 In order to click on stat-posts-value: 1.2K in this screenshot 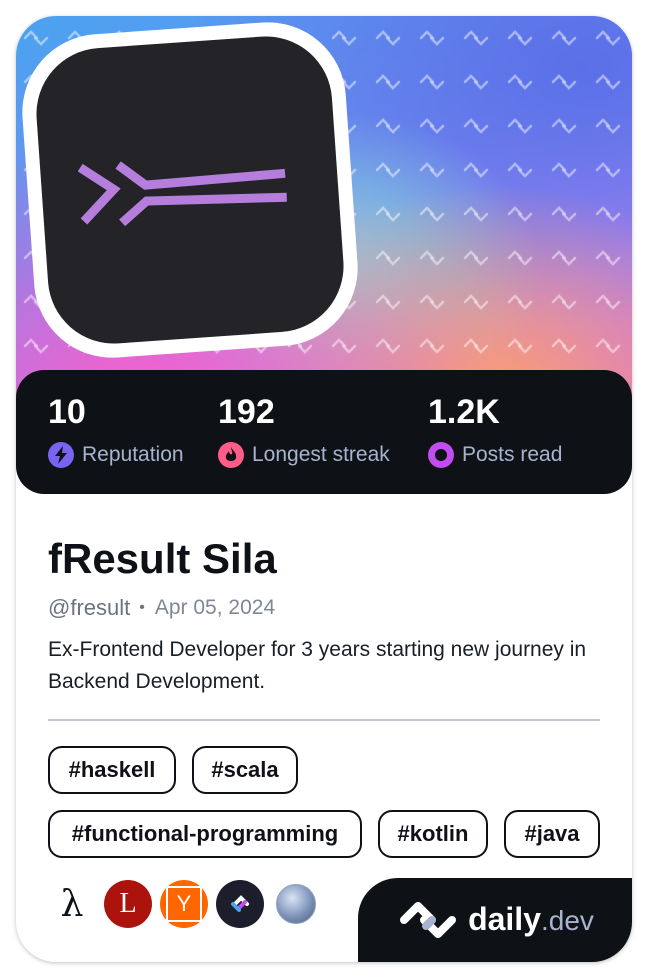, I will do `click(464, 412)`.